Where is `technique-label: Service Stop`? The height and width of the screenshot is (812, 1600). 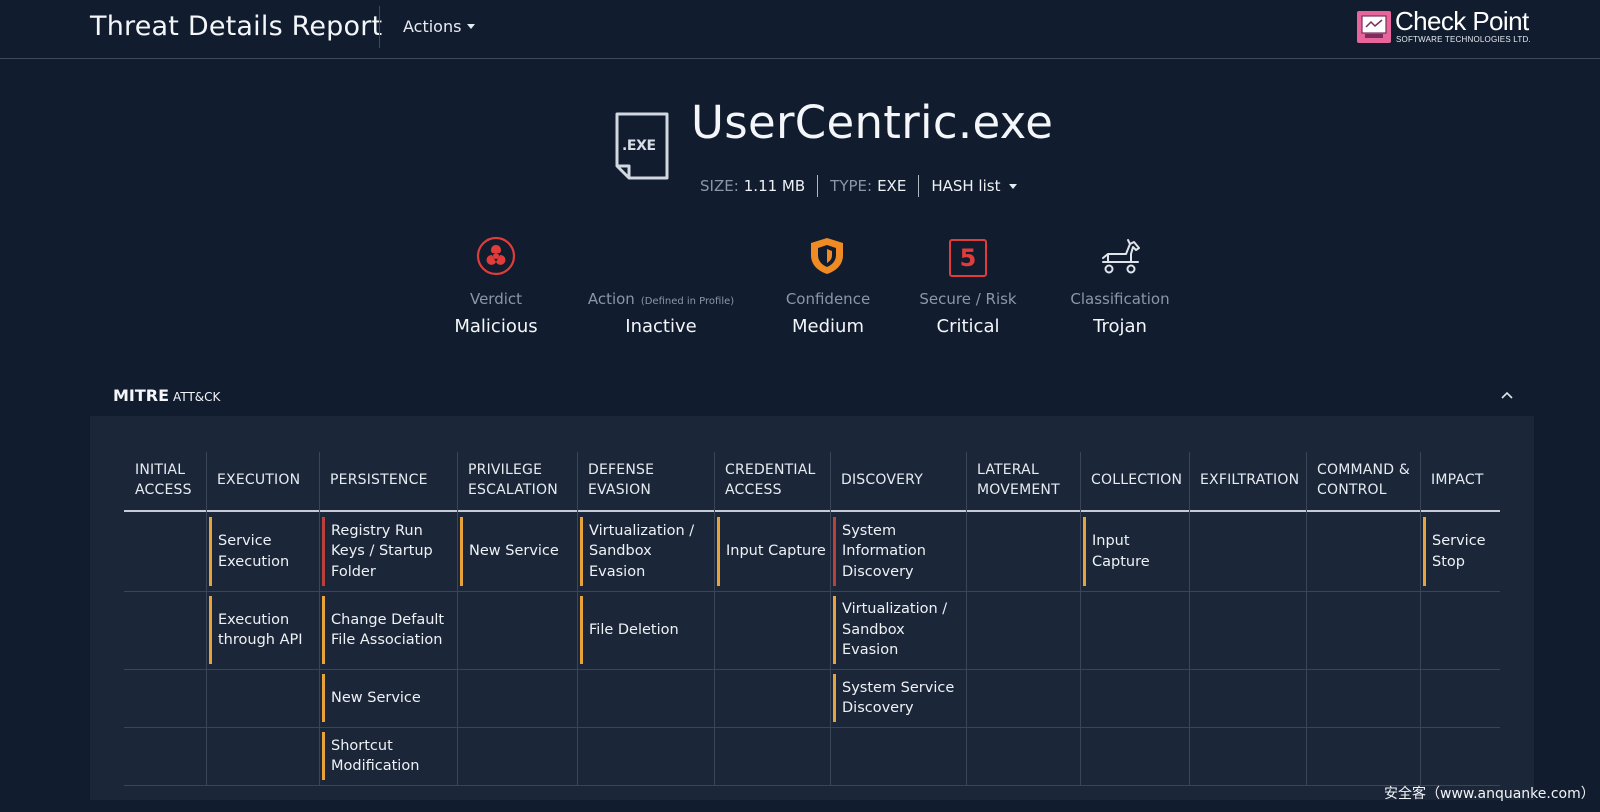 technique-label: Service Stop is located at coordinates (1459, 551).